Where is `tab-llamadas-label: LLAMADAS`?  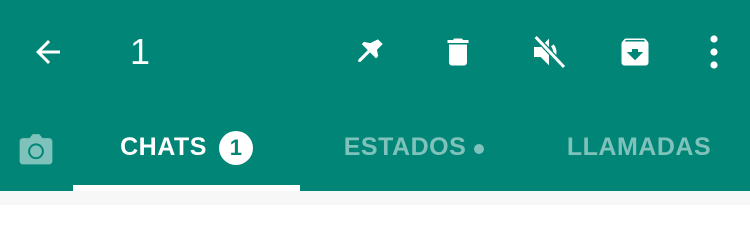
tab-llamadas-label: LLAMADAS is located at coordinates (639, 147).